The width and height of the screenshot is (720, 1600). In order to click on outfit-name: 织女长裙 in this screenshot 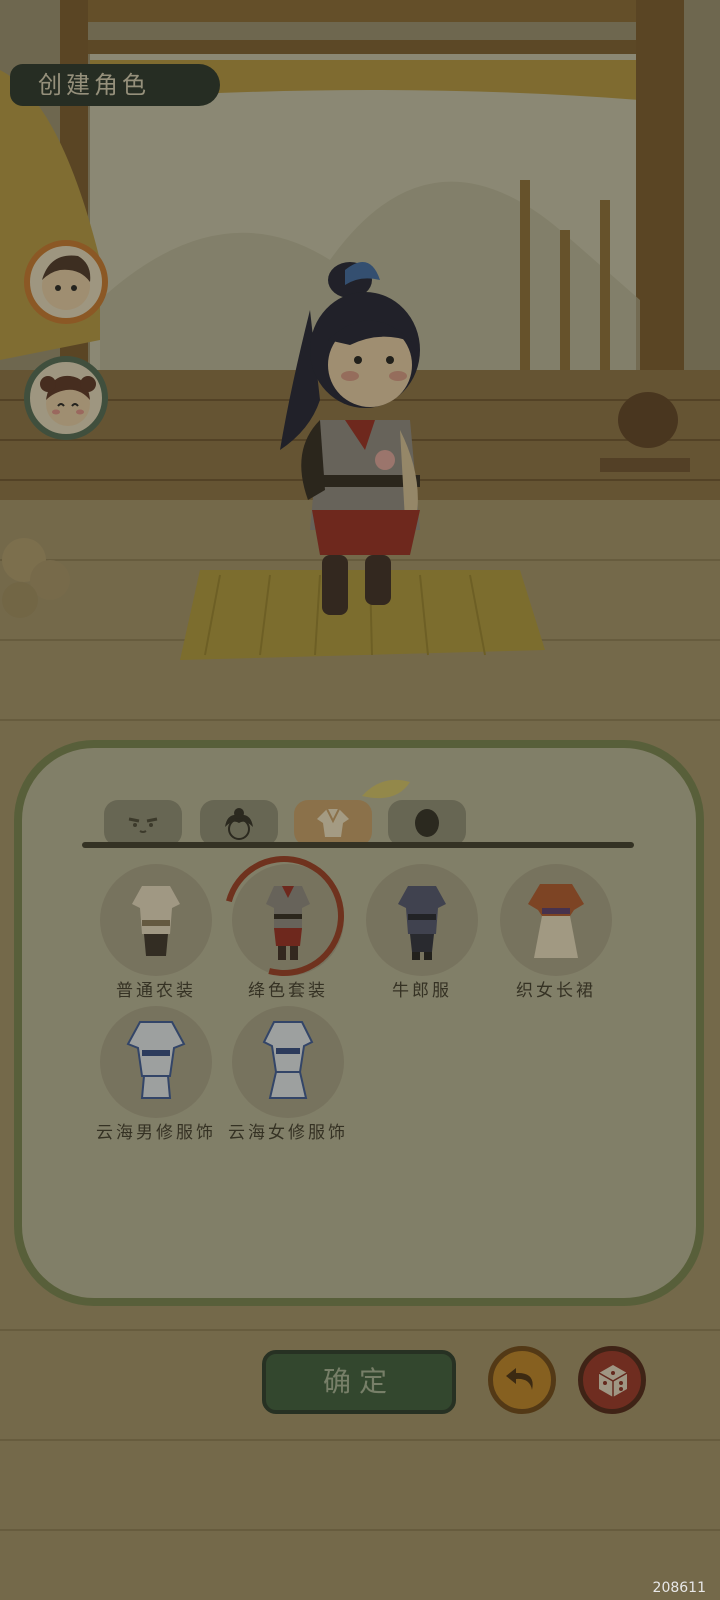, I will do `click(556, 991)`.